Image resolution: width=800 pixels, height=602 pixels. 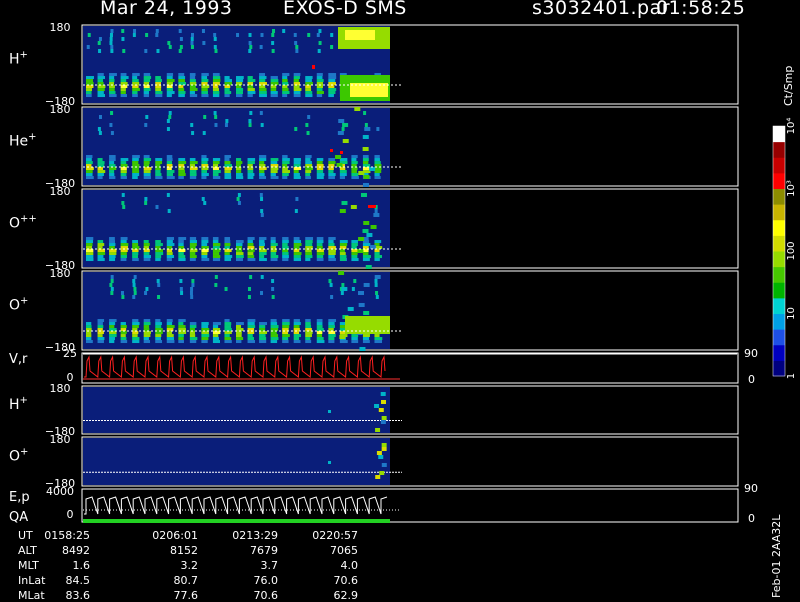 What do you see at coordinates (189, 565) in the screenshot?
I see `table-cell: 3.2` at bounding box center [189, 565].